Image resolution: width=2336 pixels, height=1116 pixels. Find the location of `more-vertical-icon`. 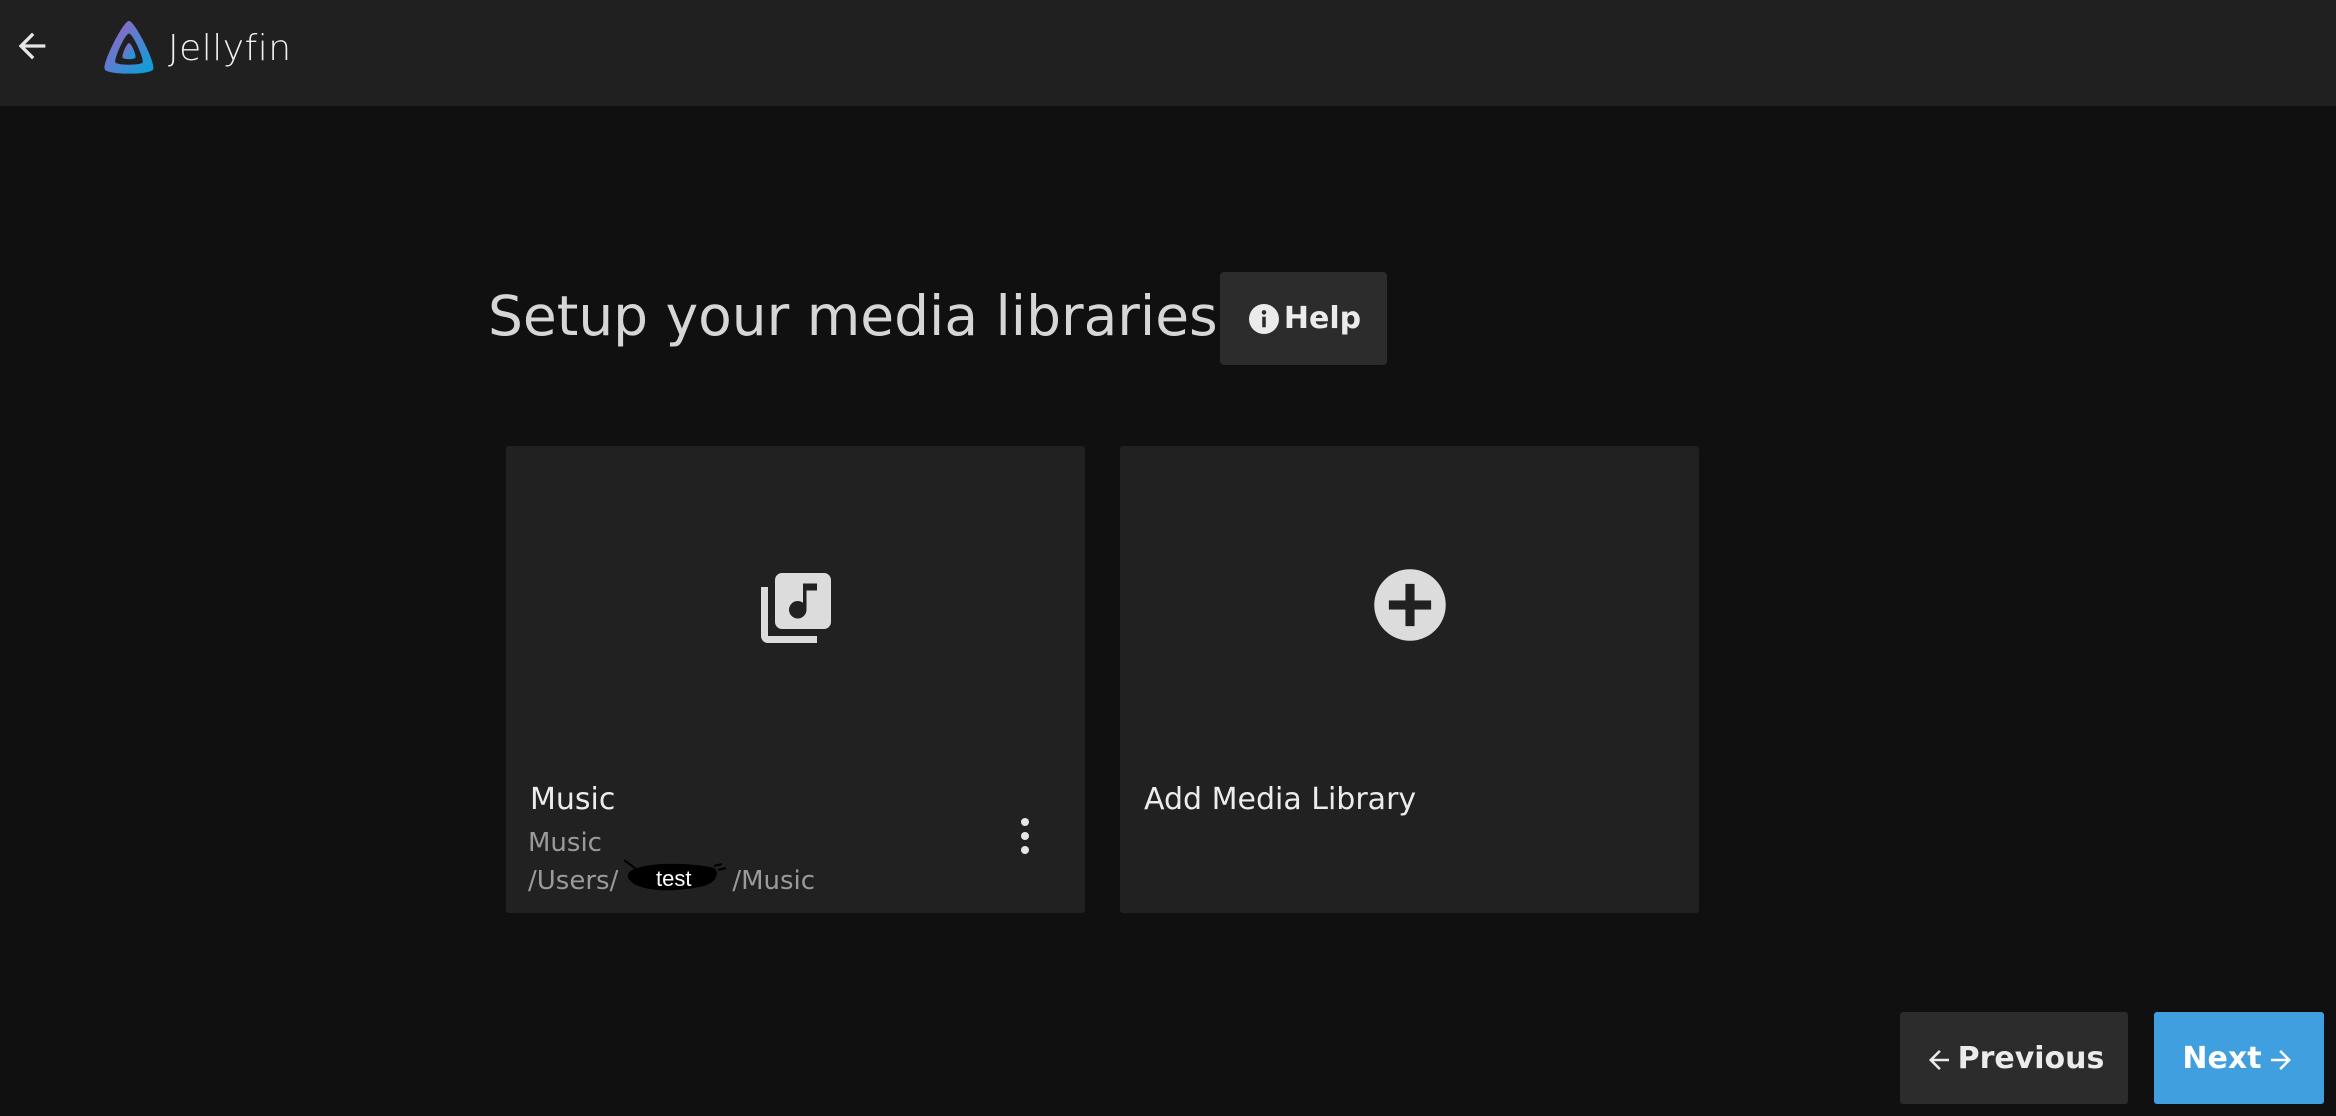

more-vertical-icon is located at coordinates (1025, 836).